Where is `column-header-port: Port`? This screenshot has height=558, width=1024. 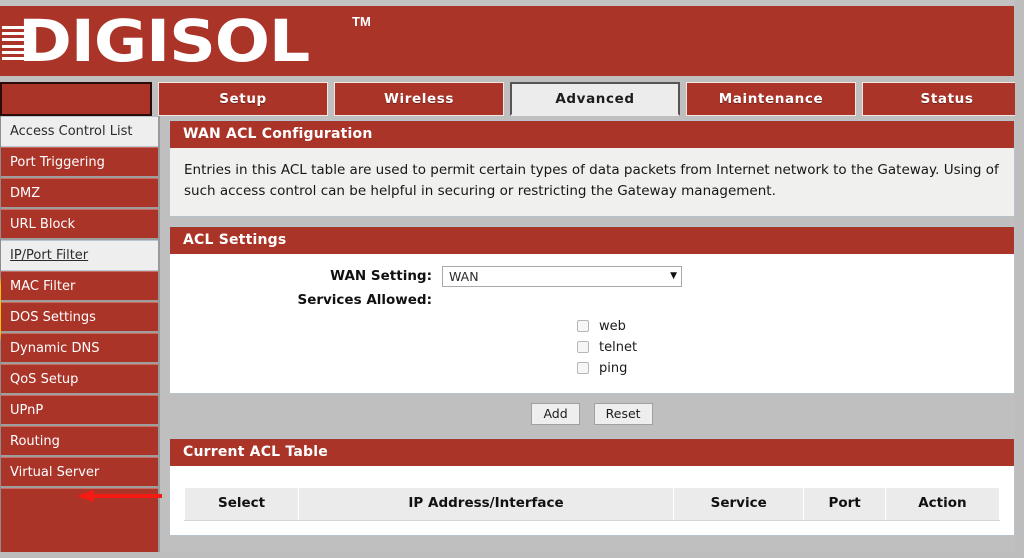
column-header-port: Port is located at coordinates (844, 504).